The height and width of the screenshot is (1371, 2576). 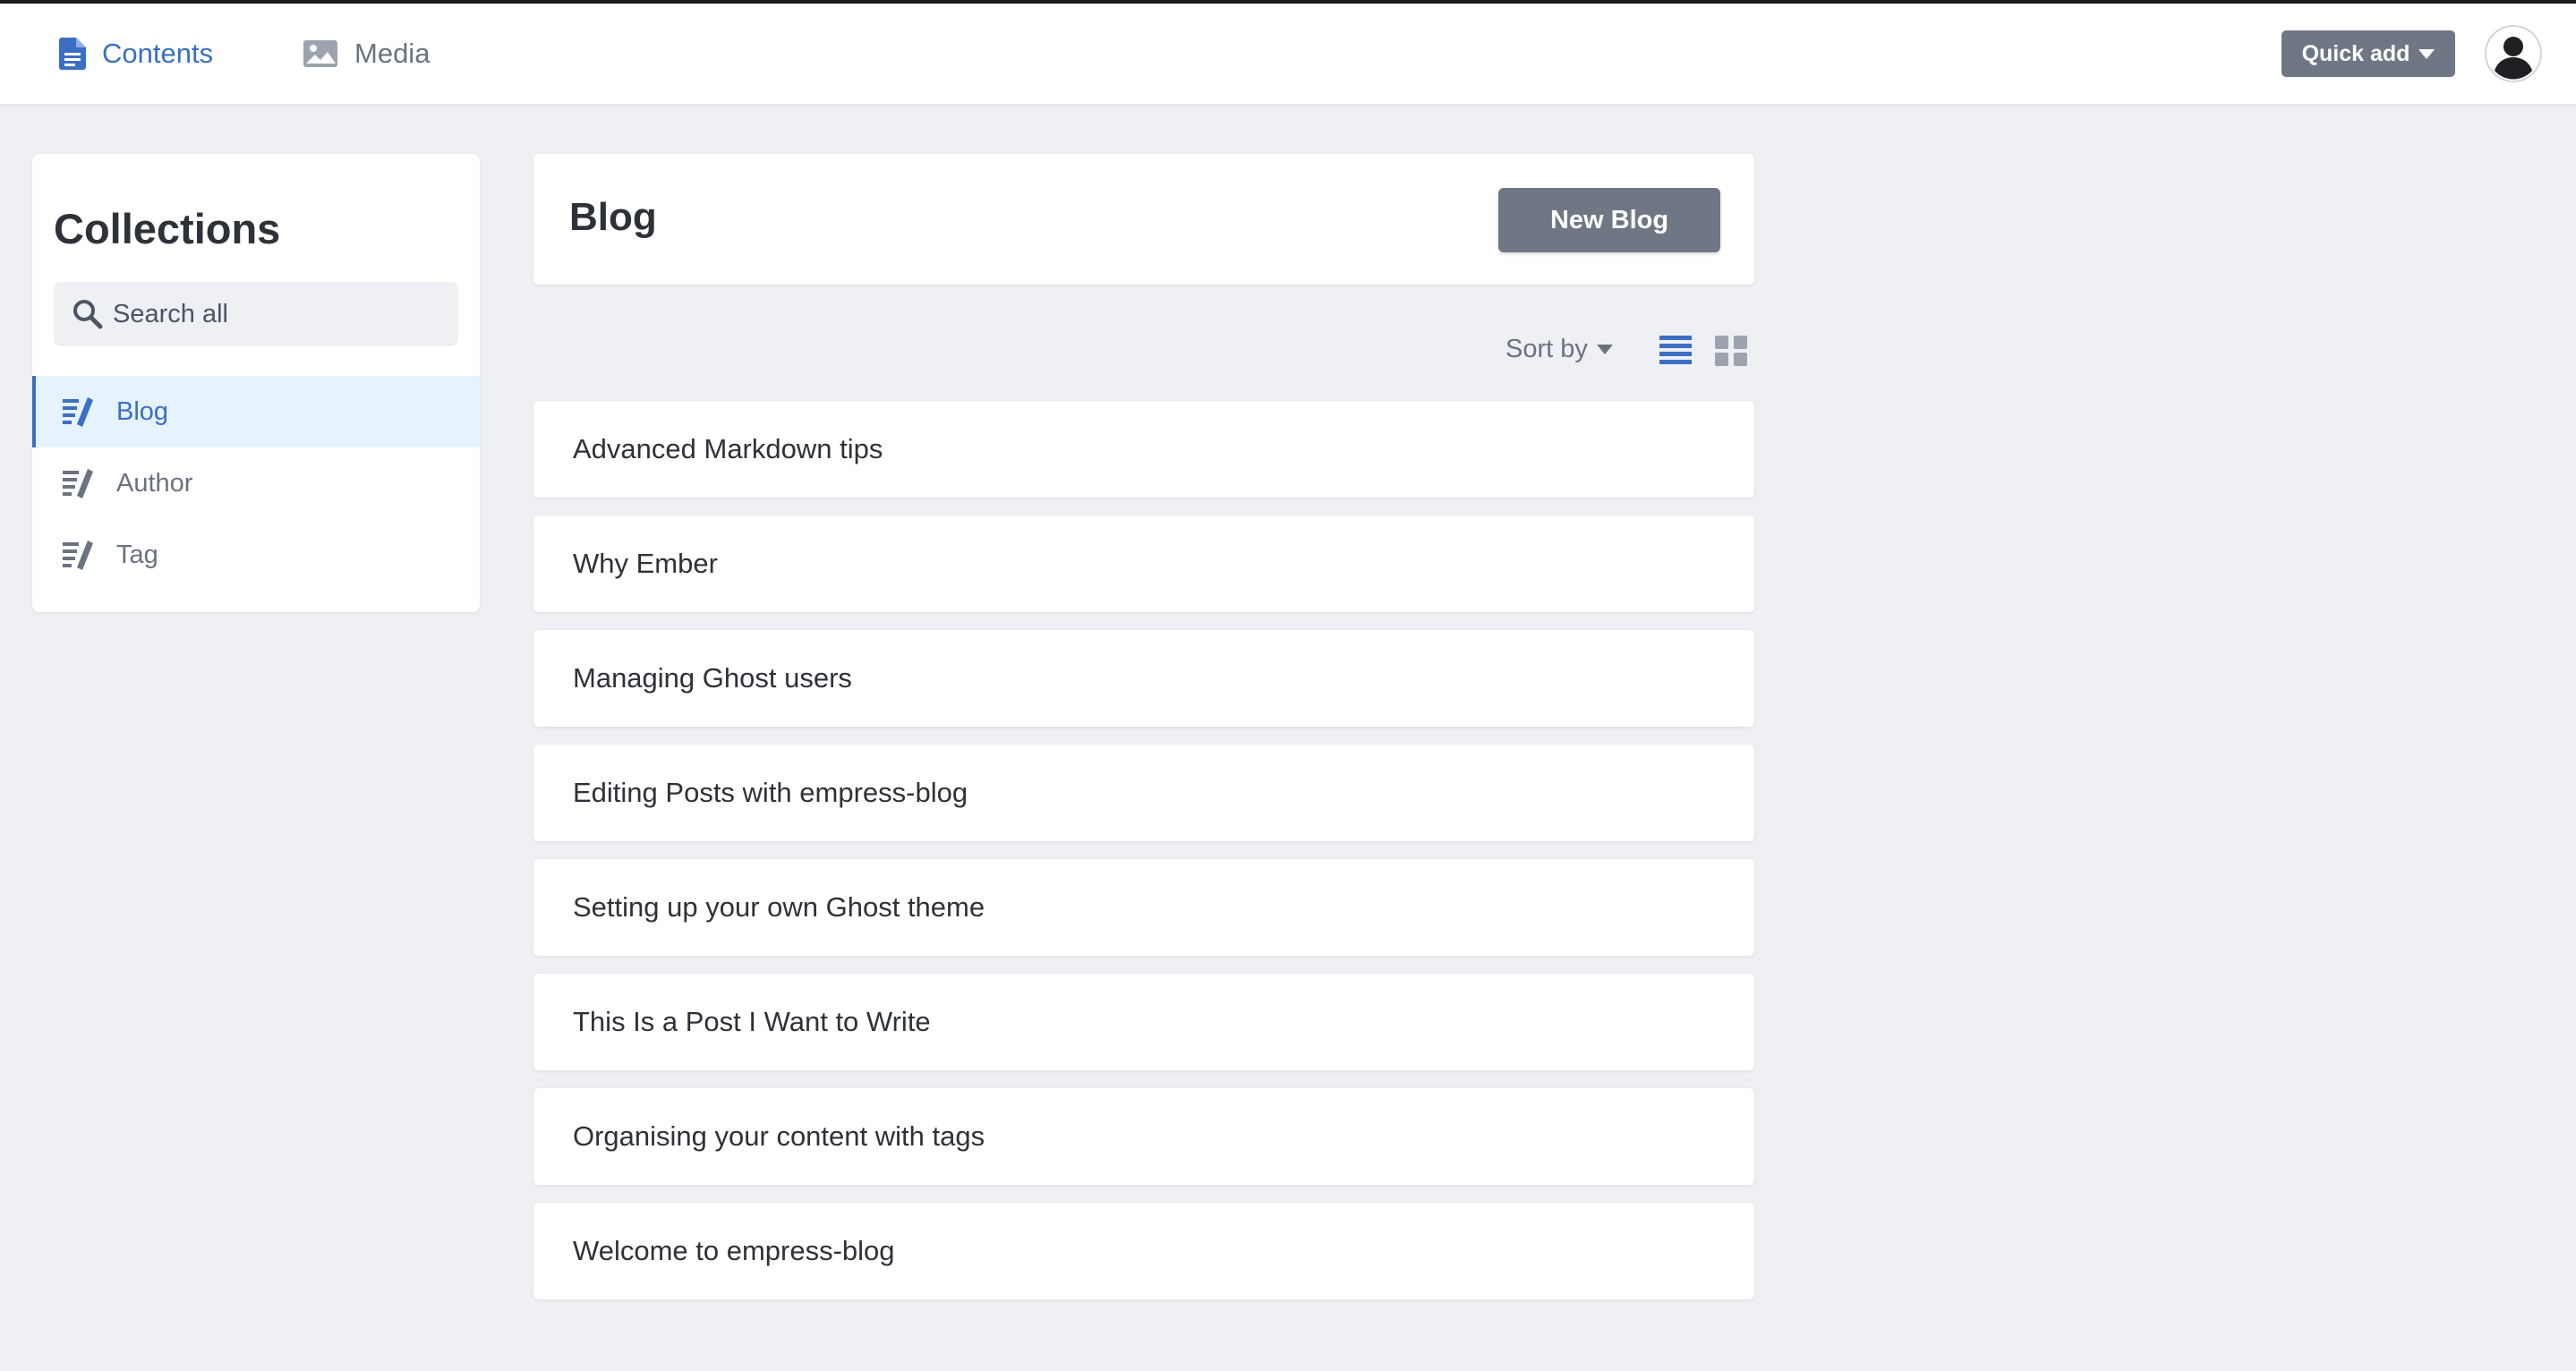 I want to click on sidebar-item-tag: Tag, so click(x=256, y=555).